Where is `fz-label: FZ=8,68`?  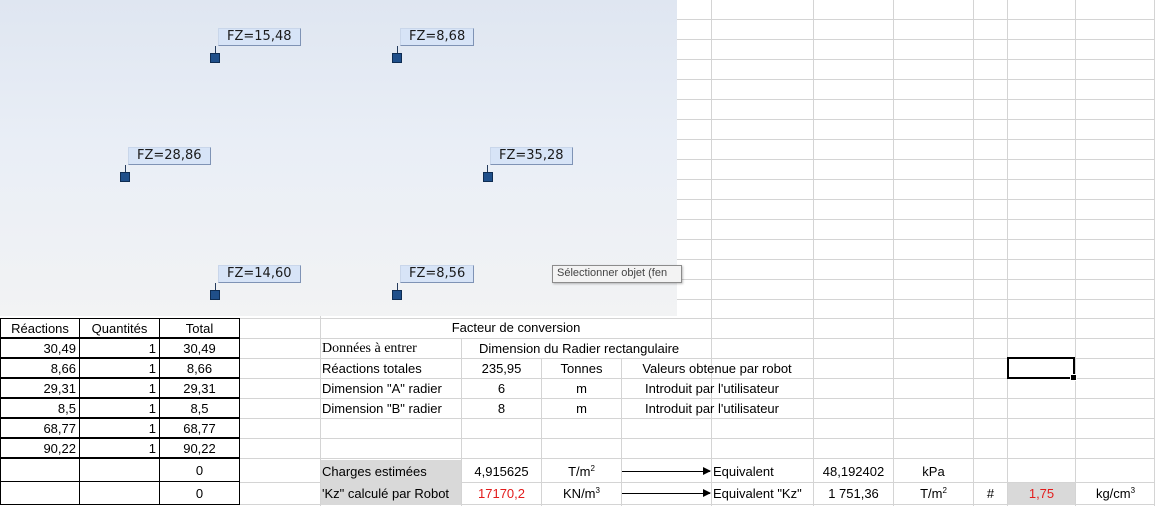 fz-label: FZ=8,68 is located at coordinates (437, 37).